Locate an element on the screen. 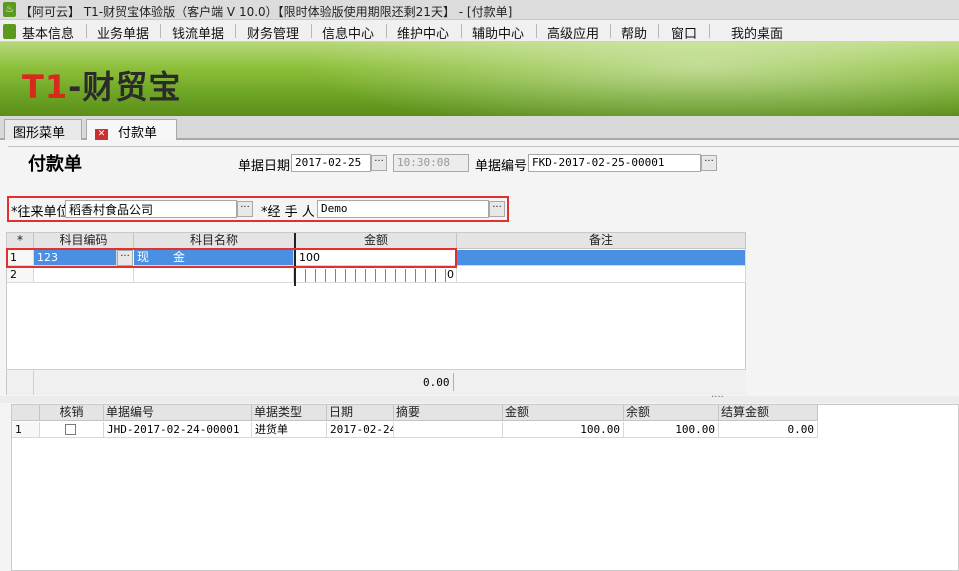  grid-corner: * is located at coordinates (20, 241).